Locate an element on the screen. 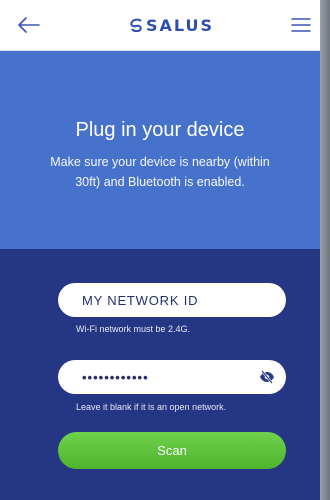  page-title: Plug in your device is located at coordinates (160, 130).